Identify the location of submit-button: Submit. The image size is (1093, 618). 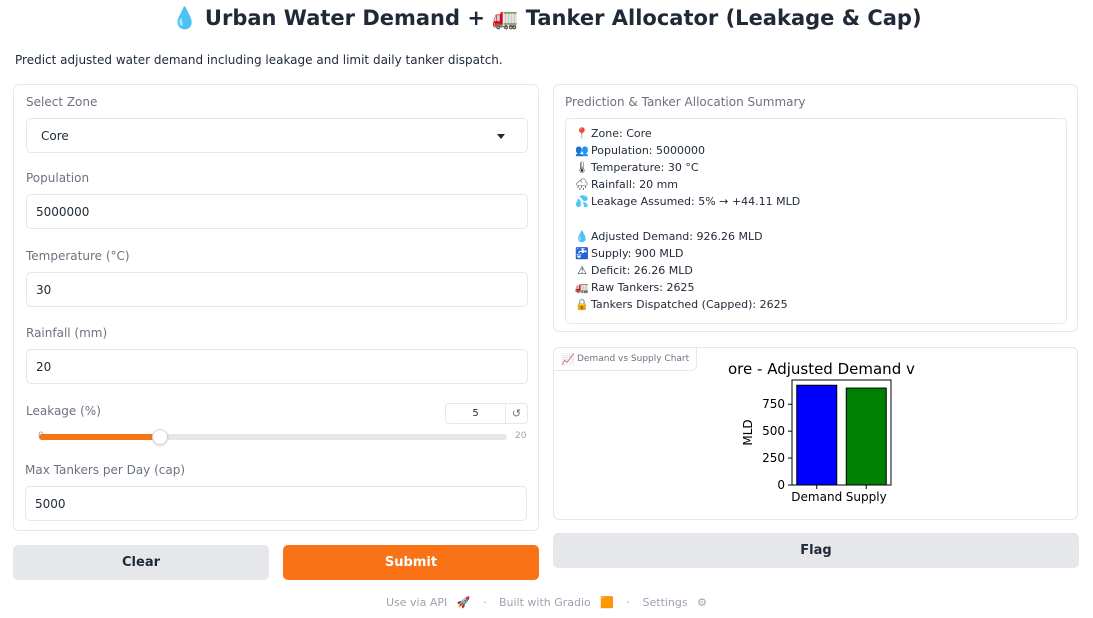
(411, 562).